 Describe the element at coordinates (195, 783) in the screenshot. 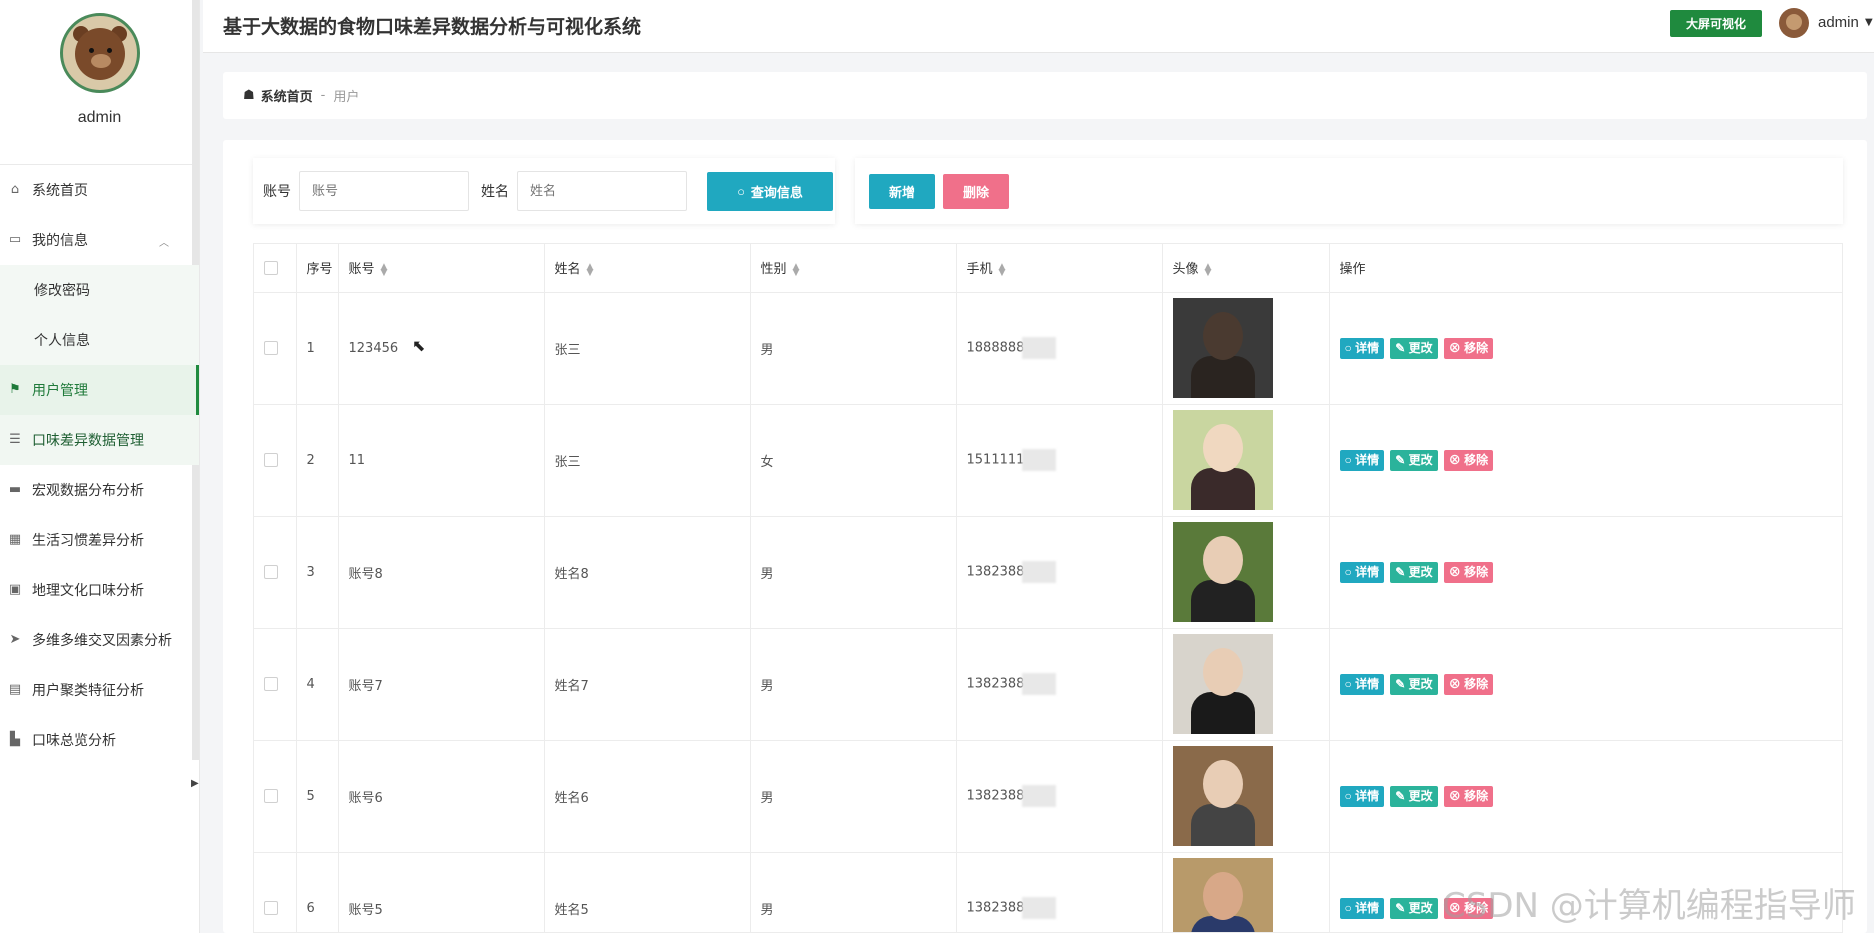

I see `scroll-right-arrow-icon: ▶` at that location.